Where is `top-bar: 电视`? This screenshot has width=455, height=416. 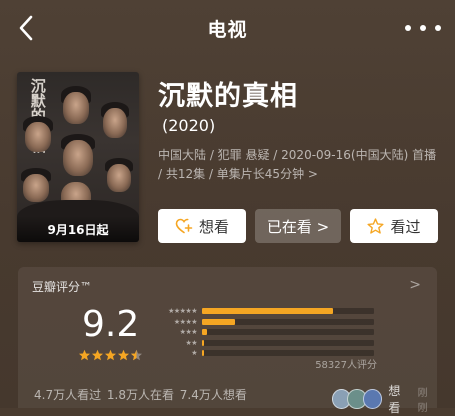
top-bar: 电视 is located at coordinates (227, 28).